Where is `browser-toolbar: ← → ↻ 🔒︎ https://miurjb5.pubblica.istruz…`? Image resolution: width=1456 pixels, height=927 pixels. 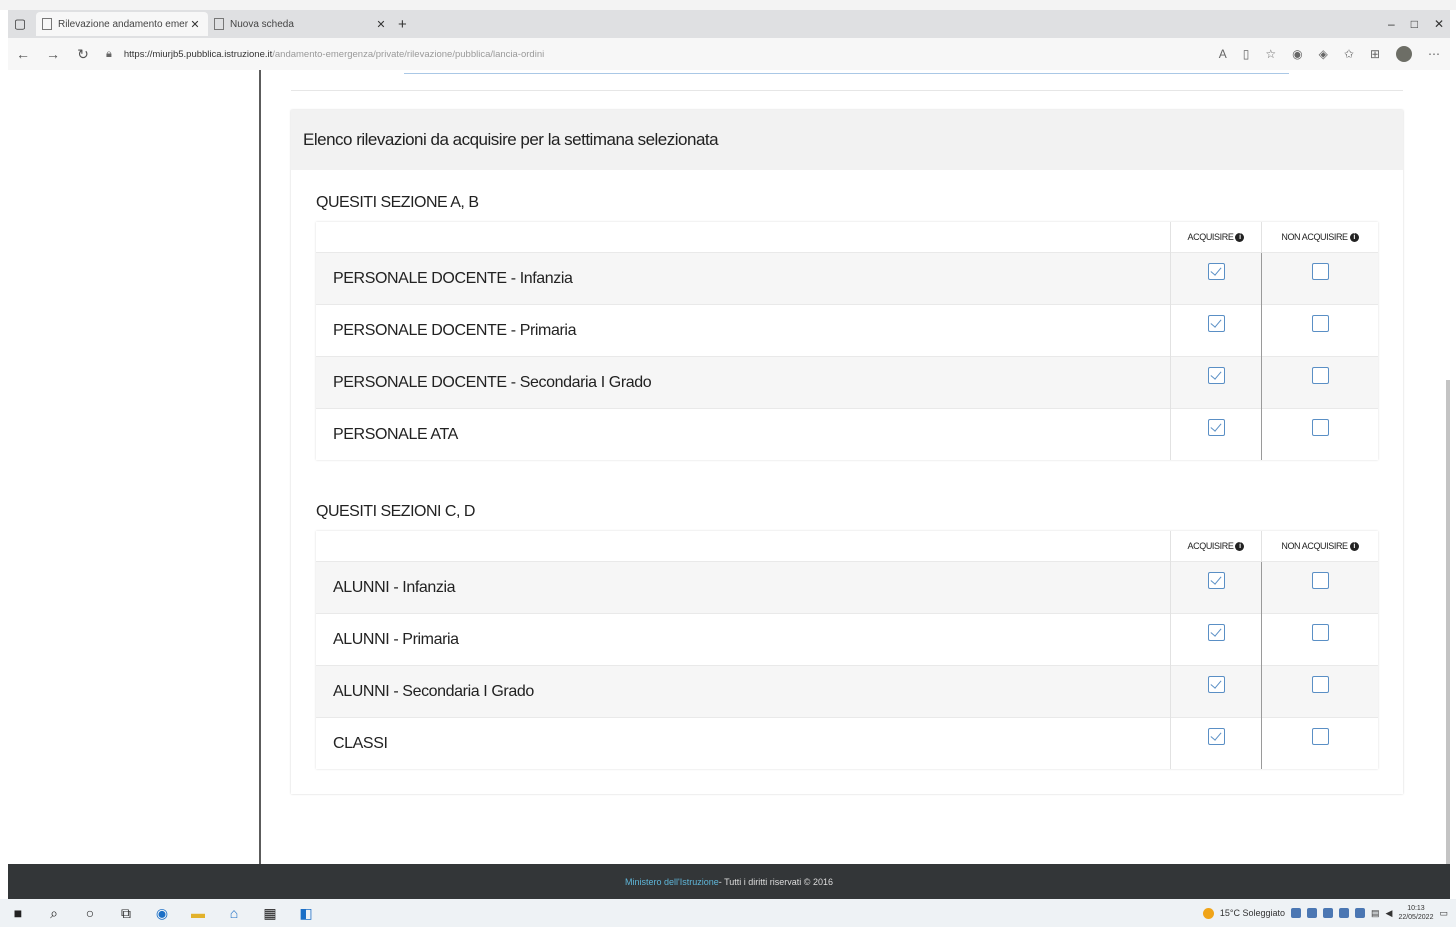
browser-toolbar: ← → ↻ 🔒︎ https://miurjb5.pubblica.istruz… is located at coordinates (729, 54).